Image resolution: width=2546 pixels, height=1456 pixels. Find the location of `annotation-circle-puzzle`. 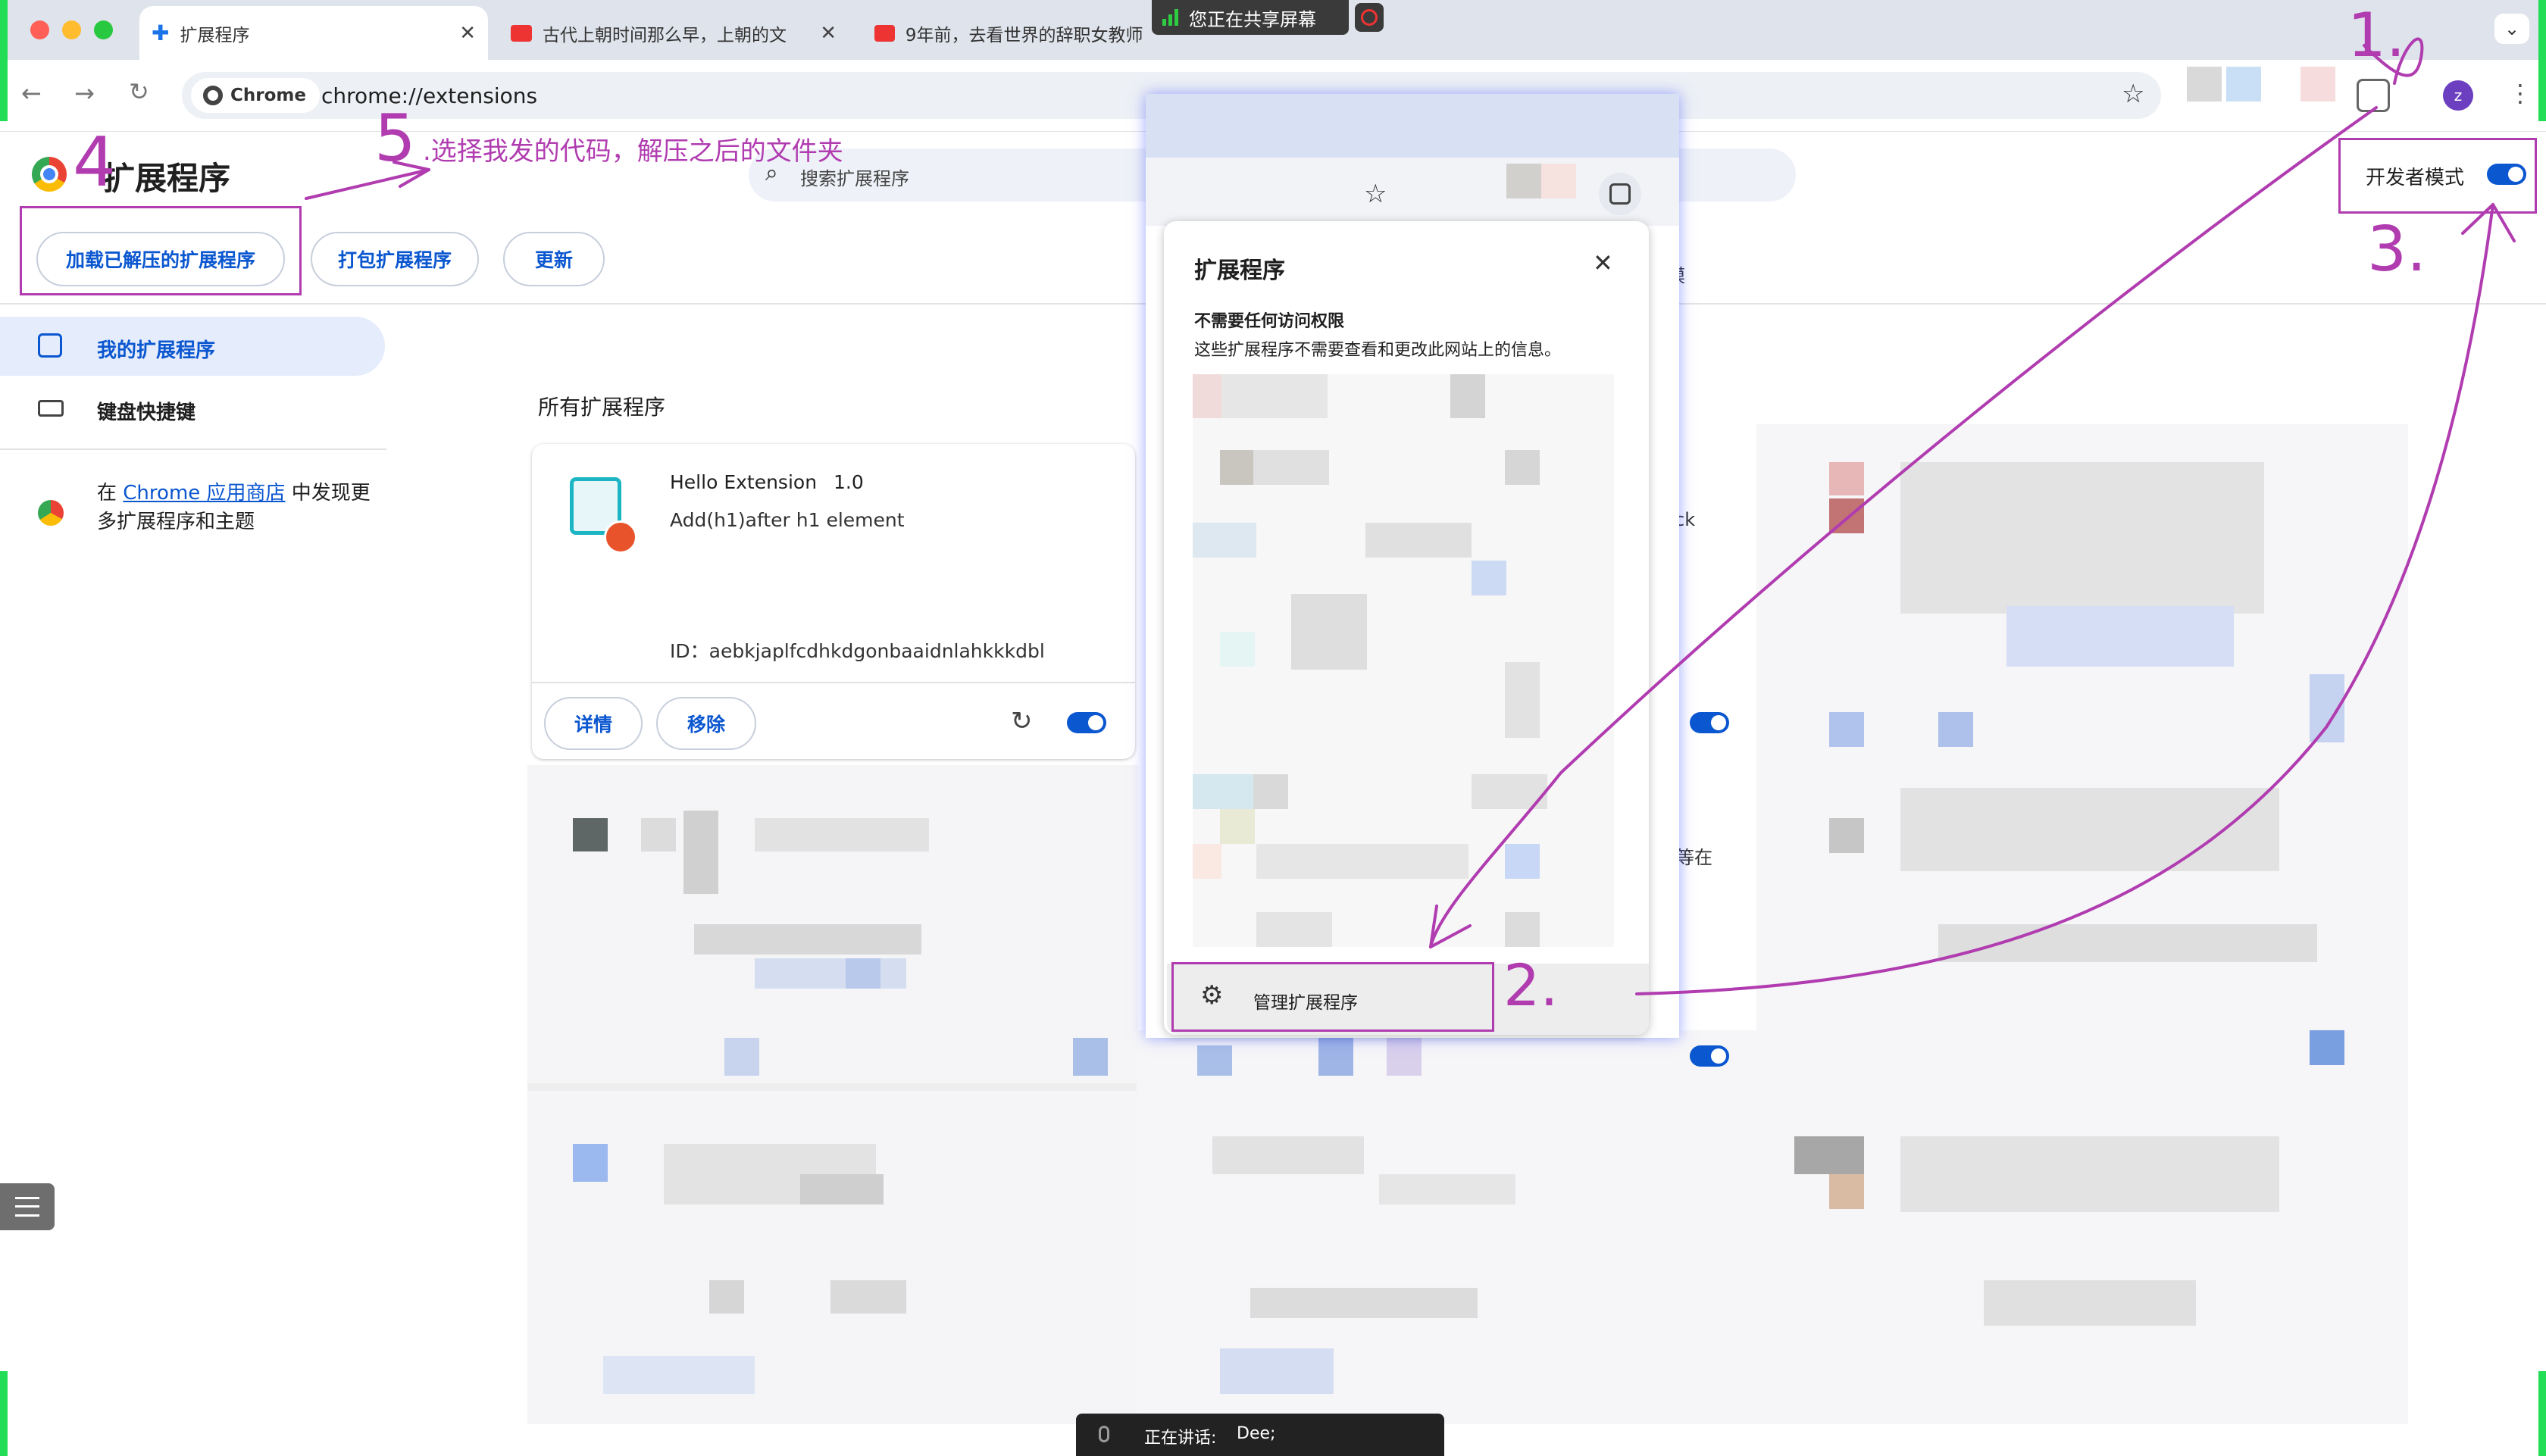

annotation-circle-puzzle is located at coordinates (2393, 61).